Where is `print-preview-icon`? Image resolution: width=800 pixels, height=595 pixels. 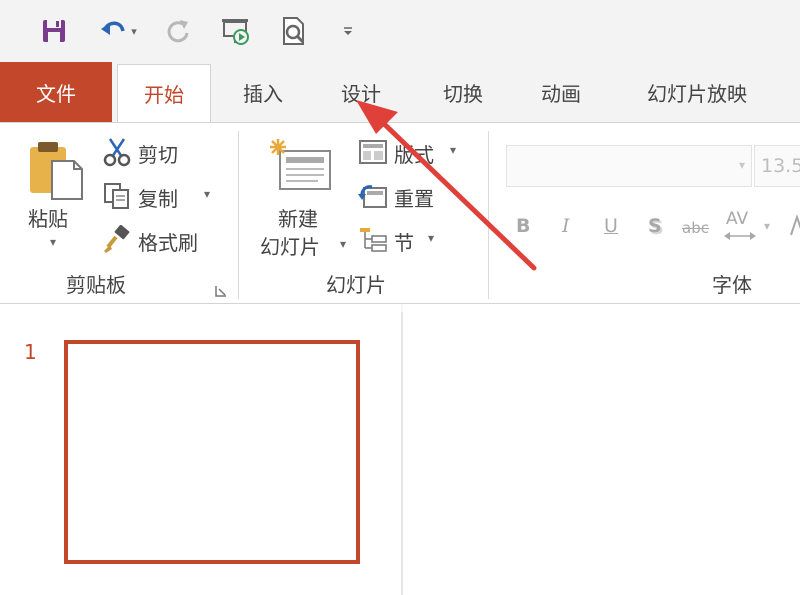
print-preview-icon is located at coordinates (294, 31).